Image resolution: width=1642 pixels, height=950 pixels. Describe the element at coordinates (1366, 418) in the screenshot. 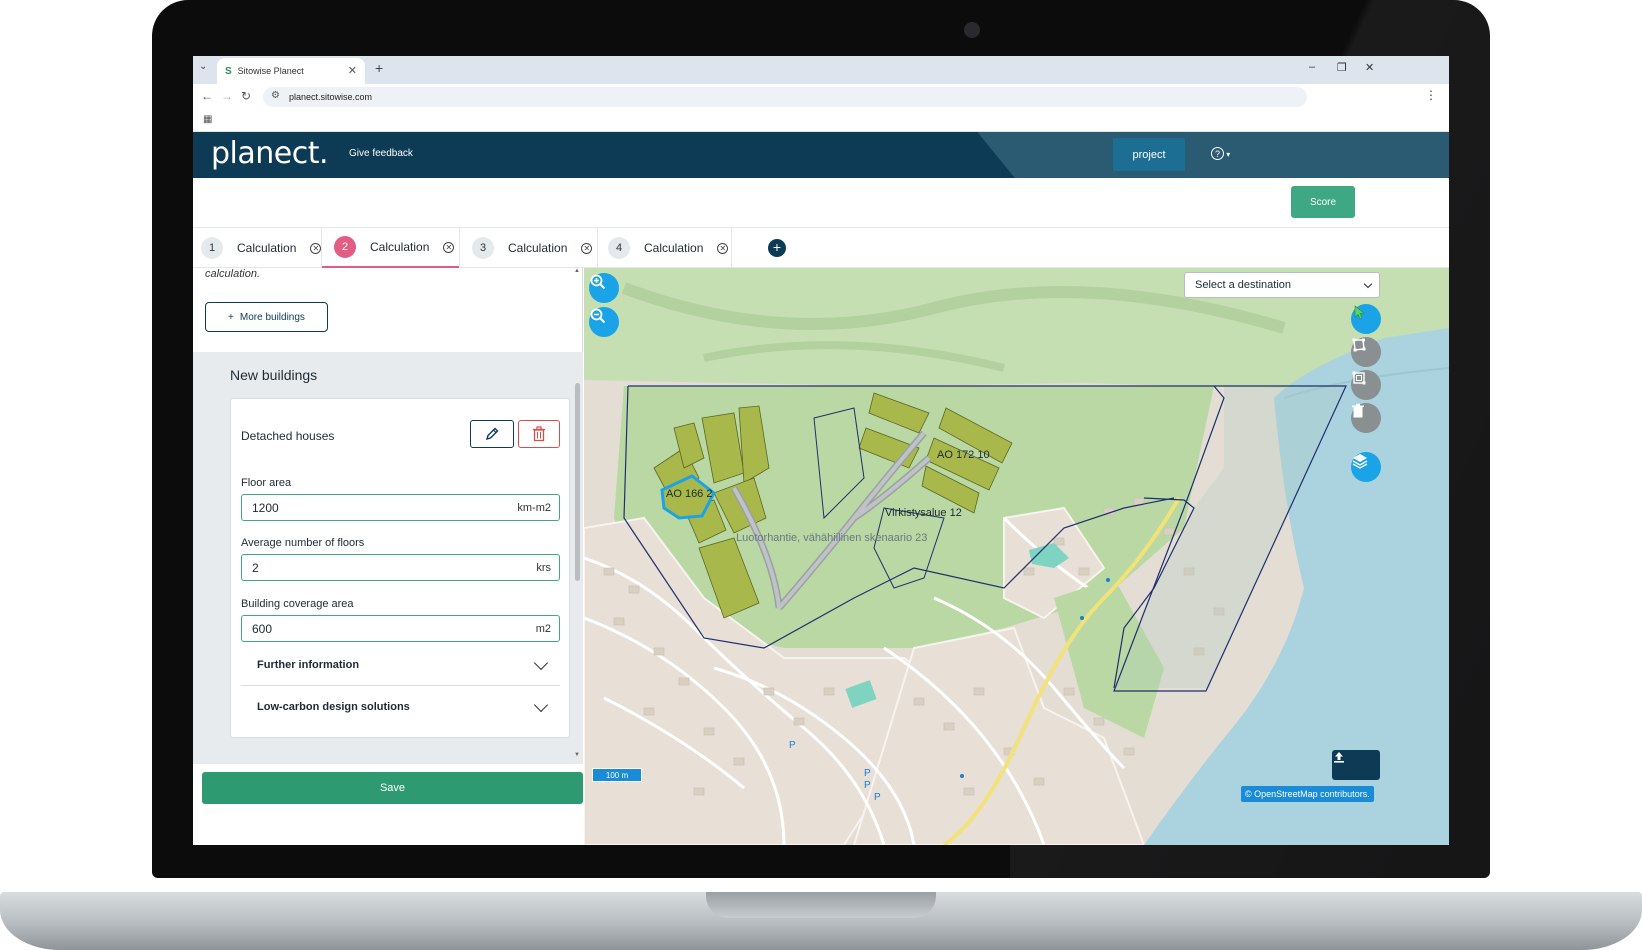

I see `delete-shape-button` at that location.